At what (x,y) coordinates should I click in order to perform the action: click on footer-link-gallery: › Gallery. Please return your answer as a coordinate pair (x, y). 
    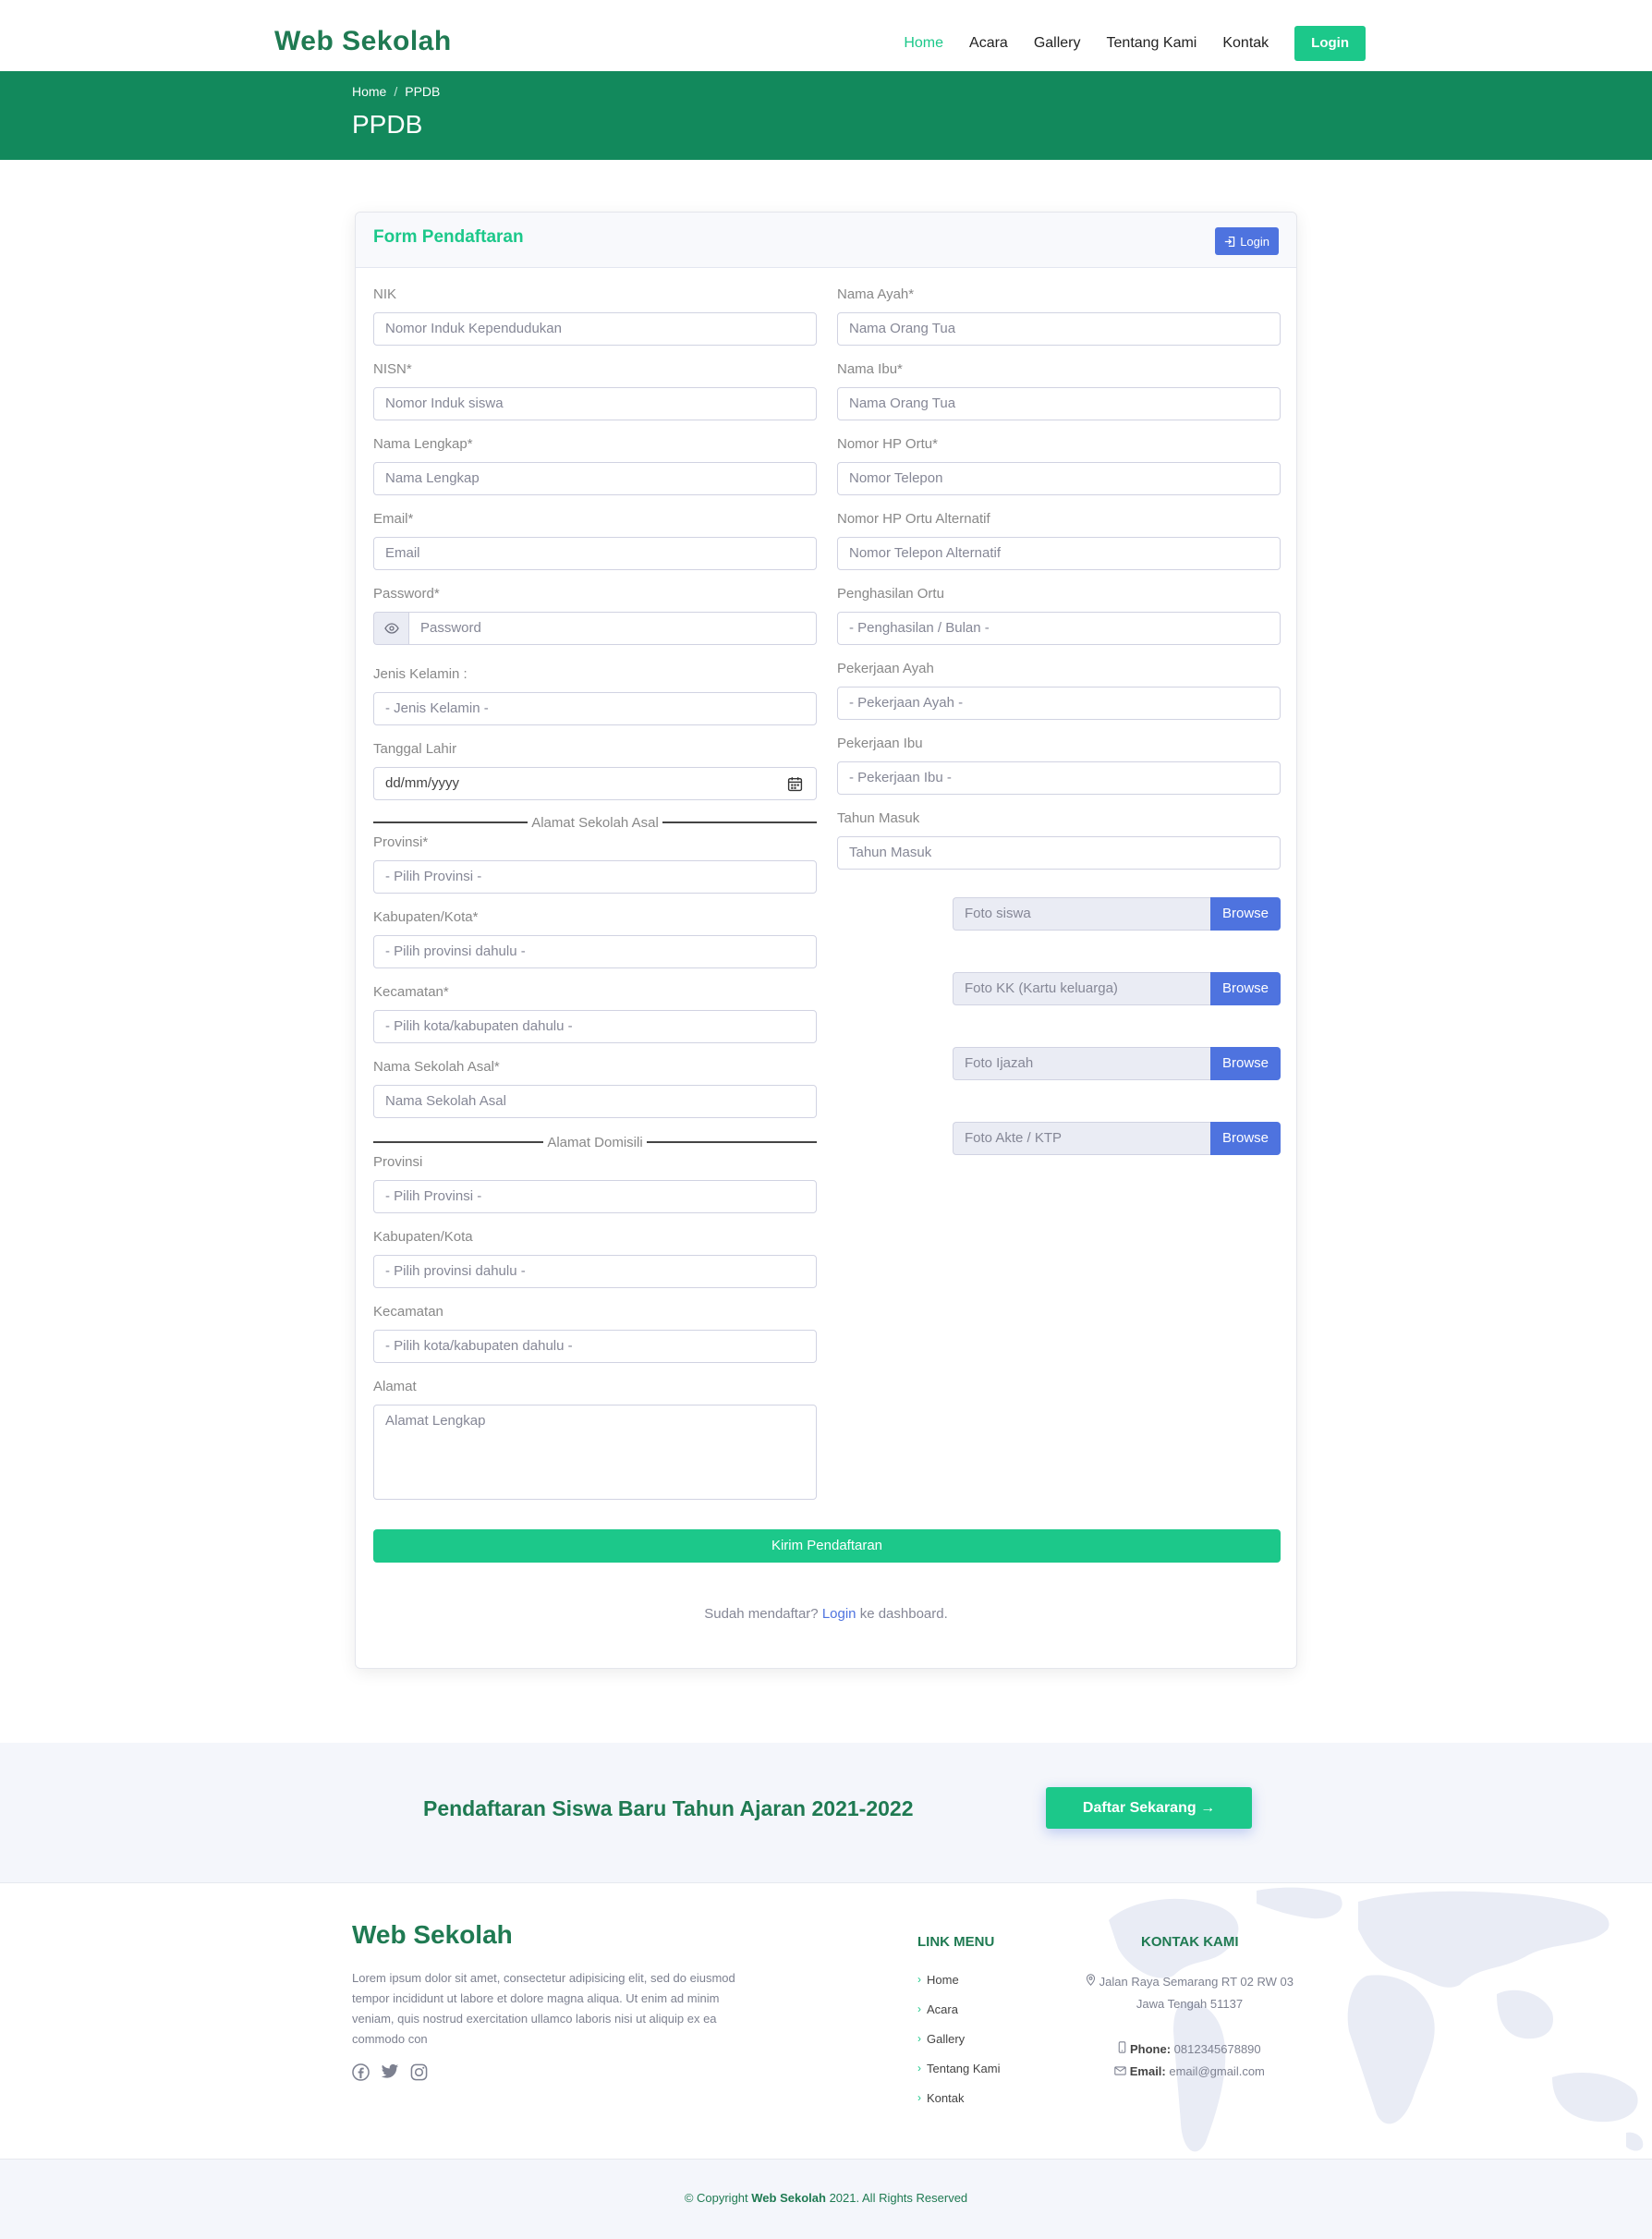
    Looking at the image, I should click on (959, 2039).